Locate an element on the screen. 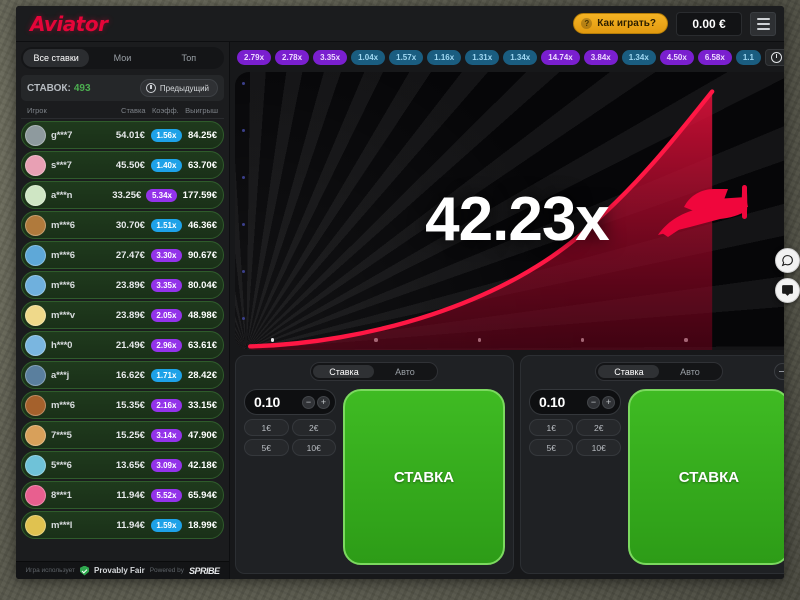 Image resolution: width=800 pixels, height=600 pixels. table-row: h***0 21.49€ 2.96x 63.61€ is located at coordinates (122, 345).